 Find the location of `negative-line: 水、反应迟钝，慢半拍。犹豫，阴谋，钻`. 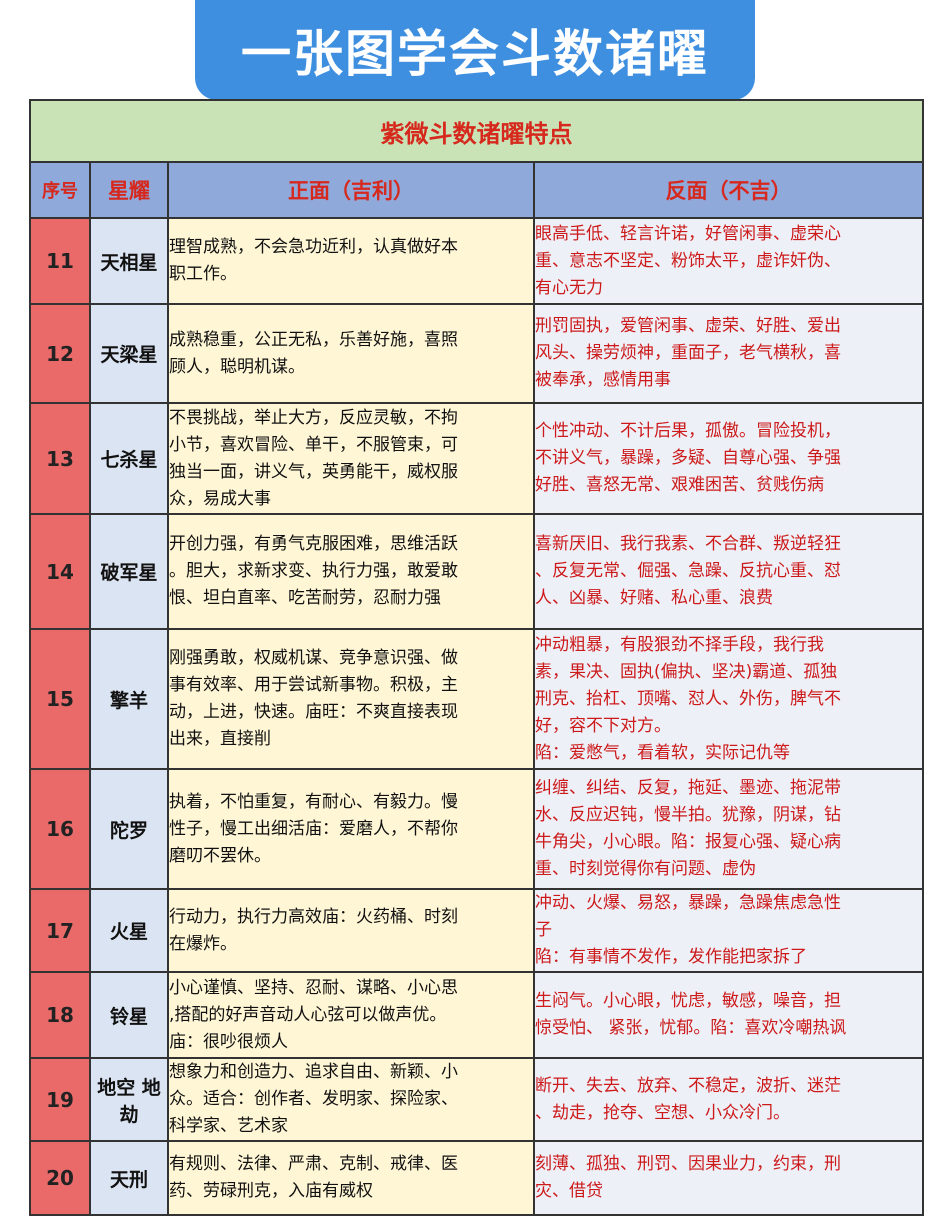

negative-line: 水、反应迟钝，慢半拍。犹豫，阴谋，钻 is located at coordinates (688, 815).